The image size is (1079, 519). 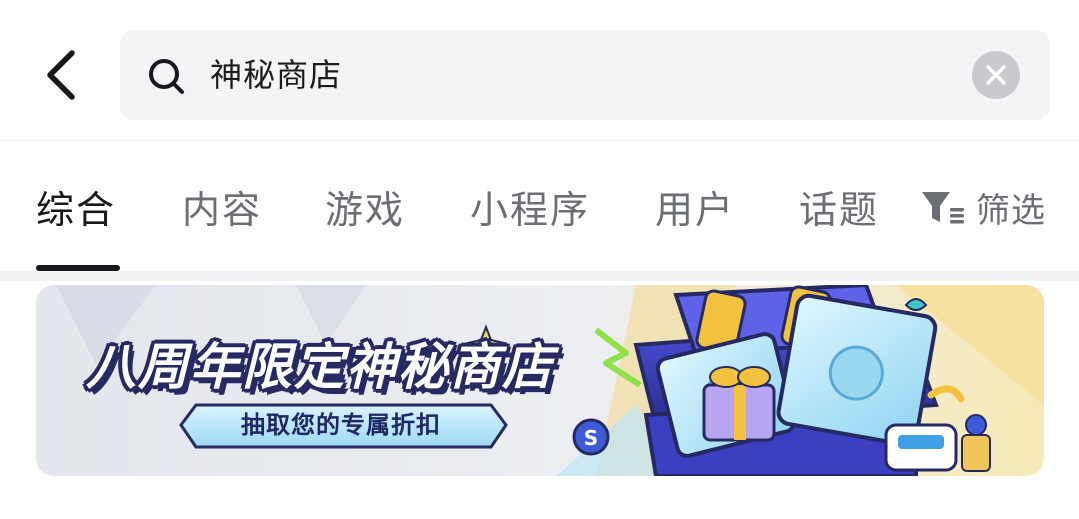 I want to click on filter-button: 筛选, so click(x=983, y=208).